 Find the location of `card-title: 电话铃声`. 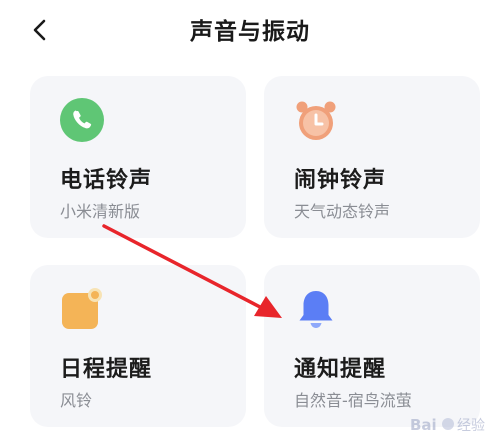

card-title: 电话铃声 is located at coordinates (106, 180).